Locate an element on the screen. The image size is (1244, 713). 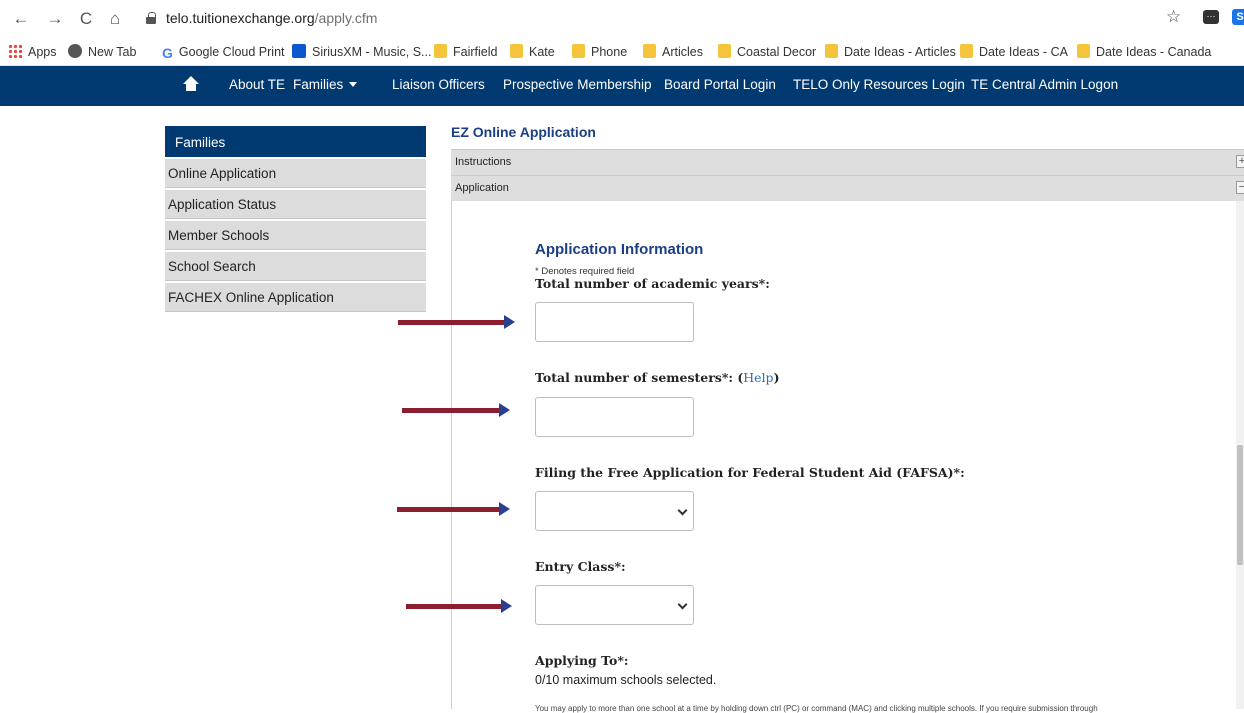
extension-s-icon: S is located at coordinates (1238, 17).